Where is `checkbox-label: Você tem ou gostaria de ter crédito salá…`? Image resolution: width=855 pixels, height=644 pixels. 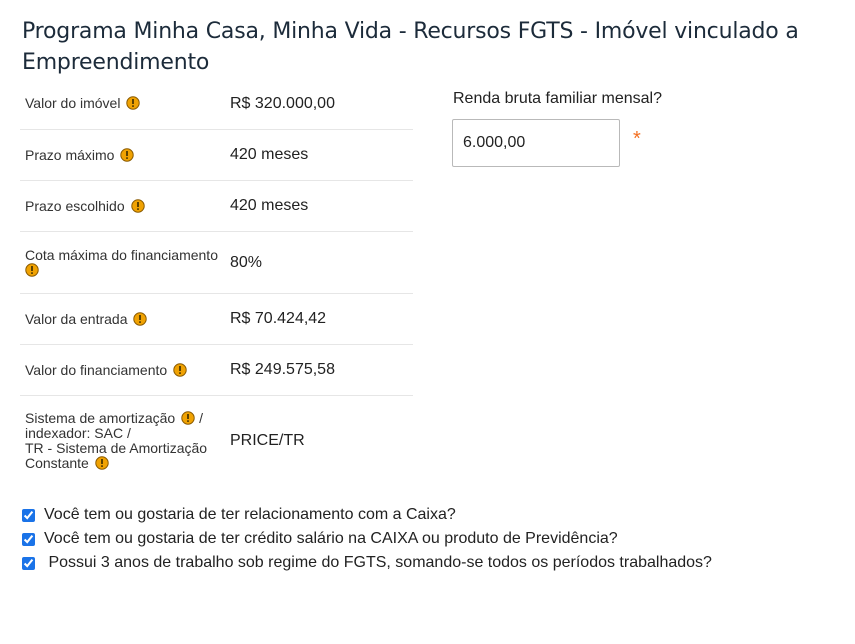 checkbox-label: Você tem ou gostaria de ter crédito salá… is located at coordinates (331, 538).